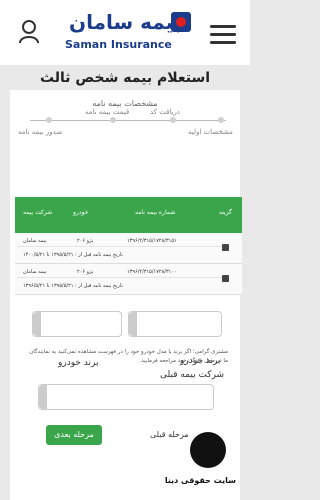 The image size is (320, 500). I want to click on user-icon, so click(29, 32).